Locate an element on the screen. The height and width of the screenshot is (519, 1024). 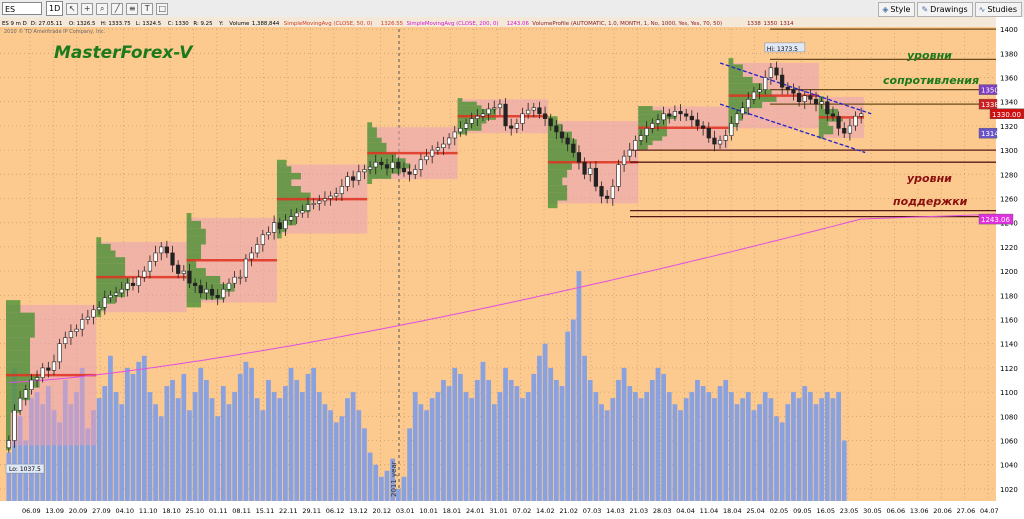
x-tick-label: 18.04 is located at coordinates (732, 511).